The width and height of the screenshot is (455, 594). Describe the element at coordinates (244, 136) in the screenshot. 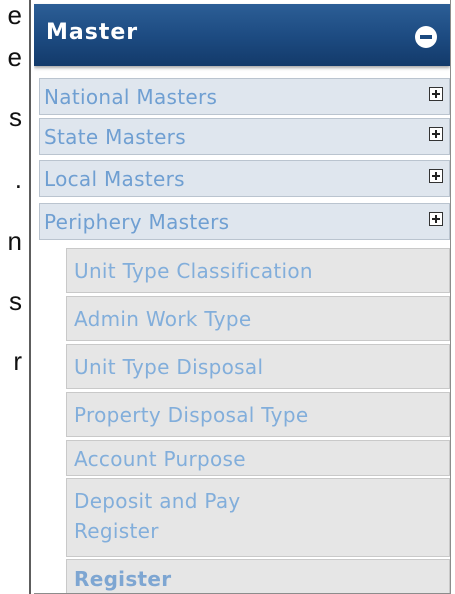

I see `menu-item-state-masters: State Masters` at that location.